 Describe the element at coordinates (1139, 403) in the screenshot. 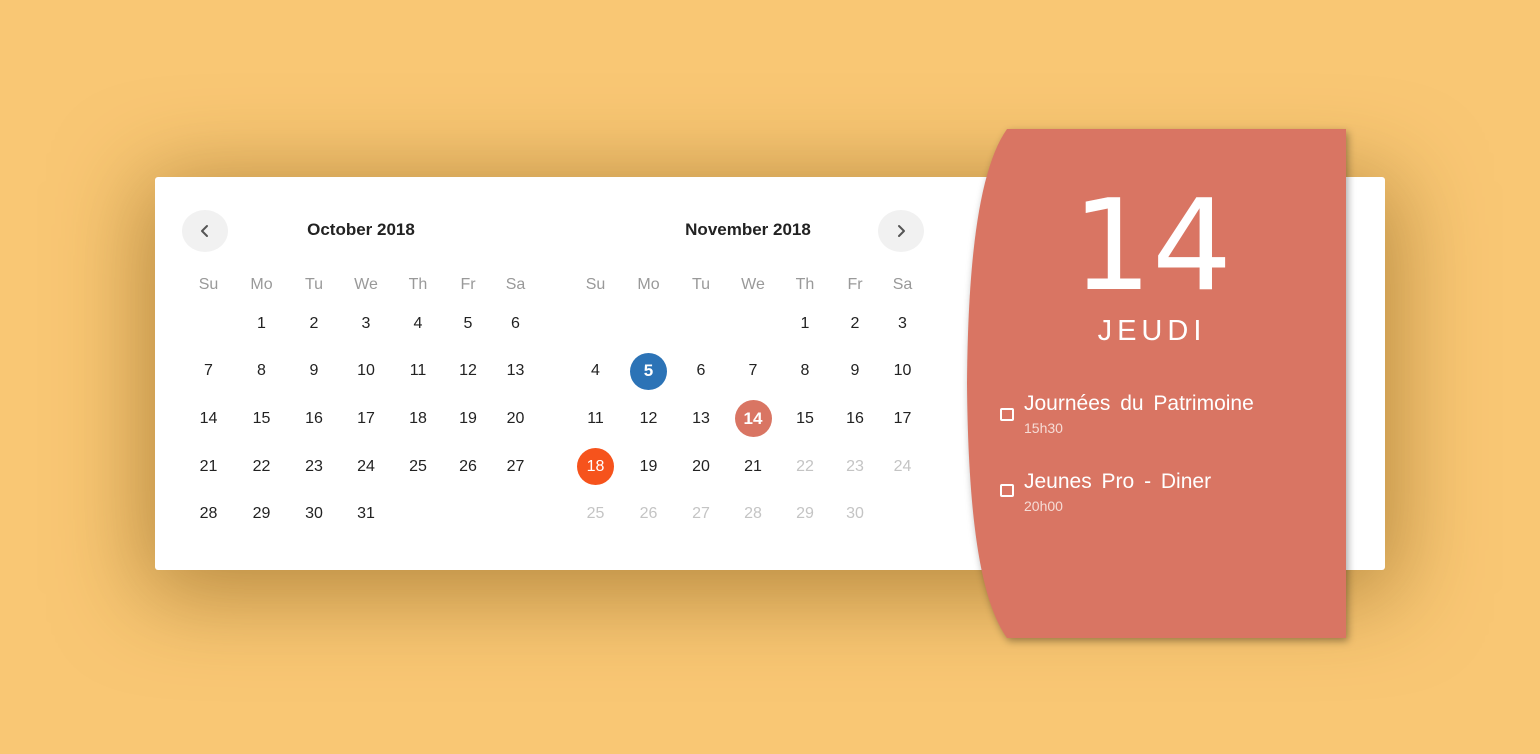

I see `event-title: Journées du Patrimoine` at that location.